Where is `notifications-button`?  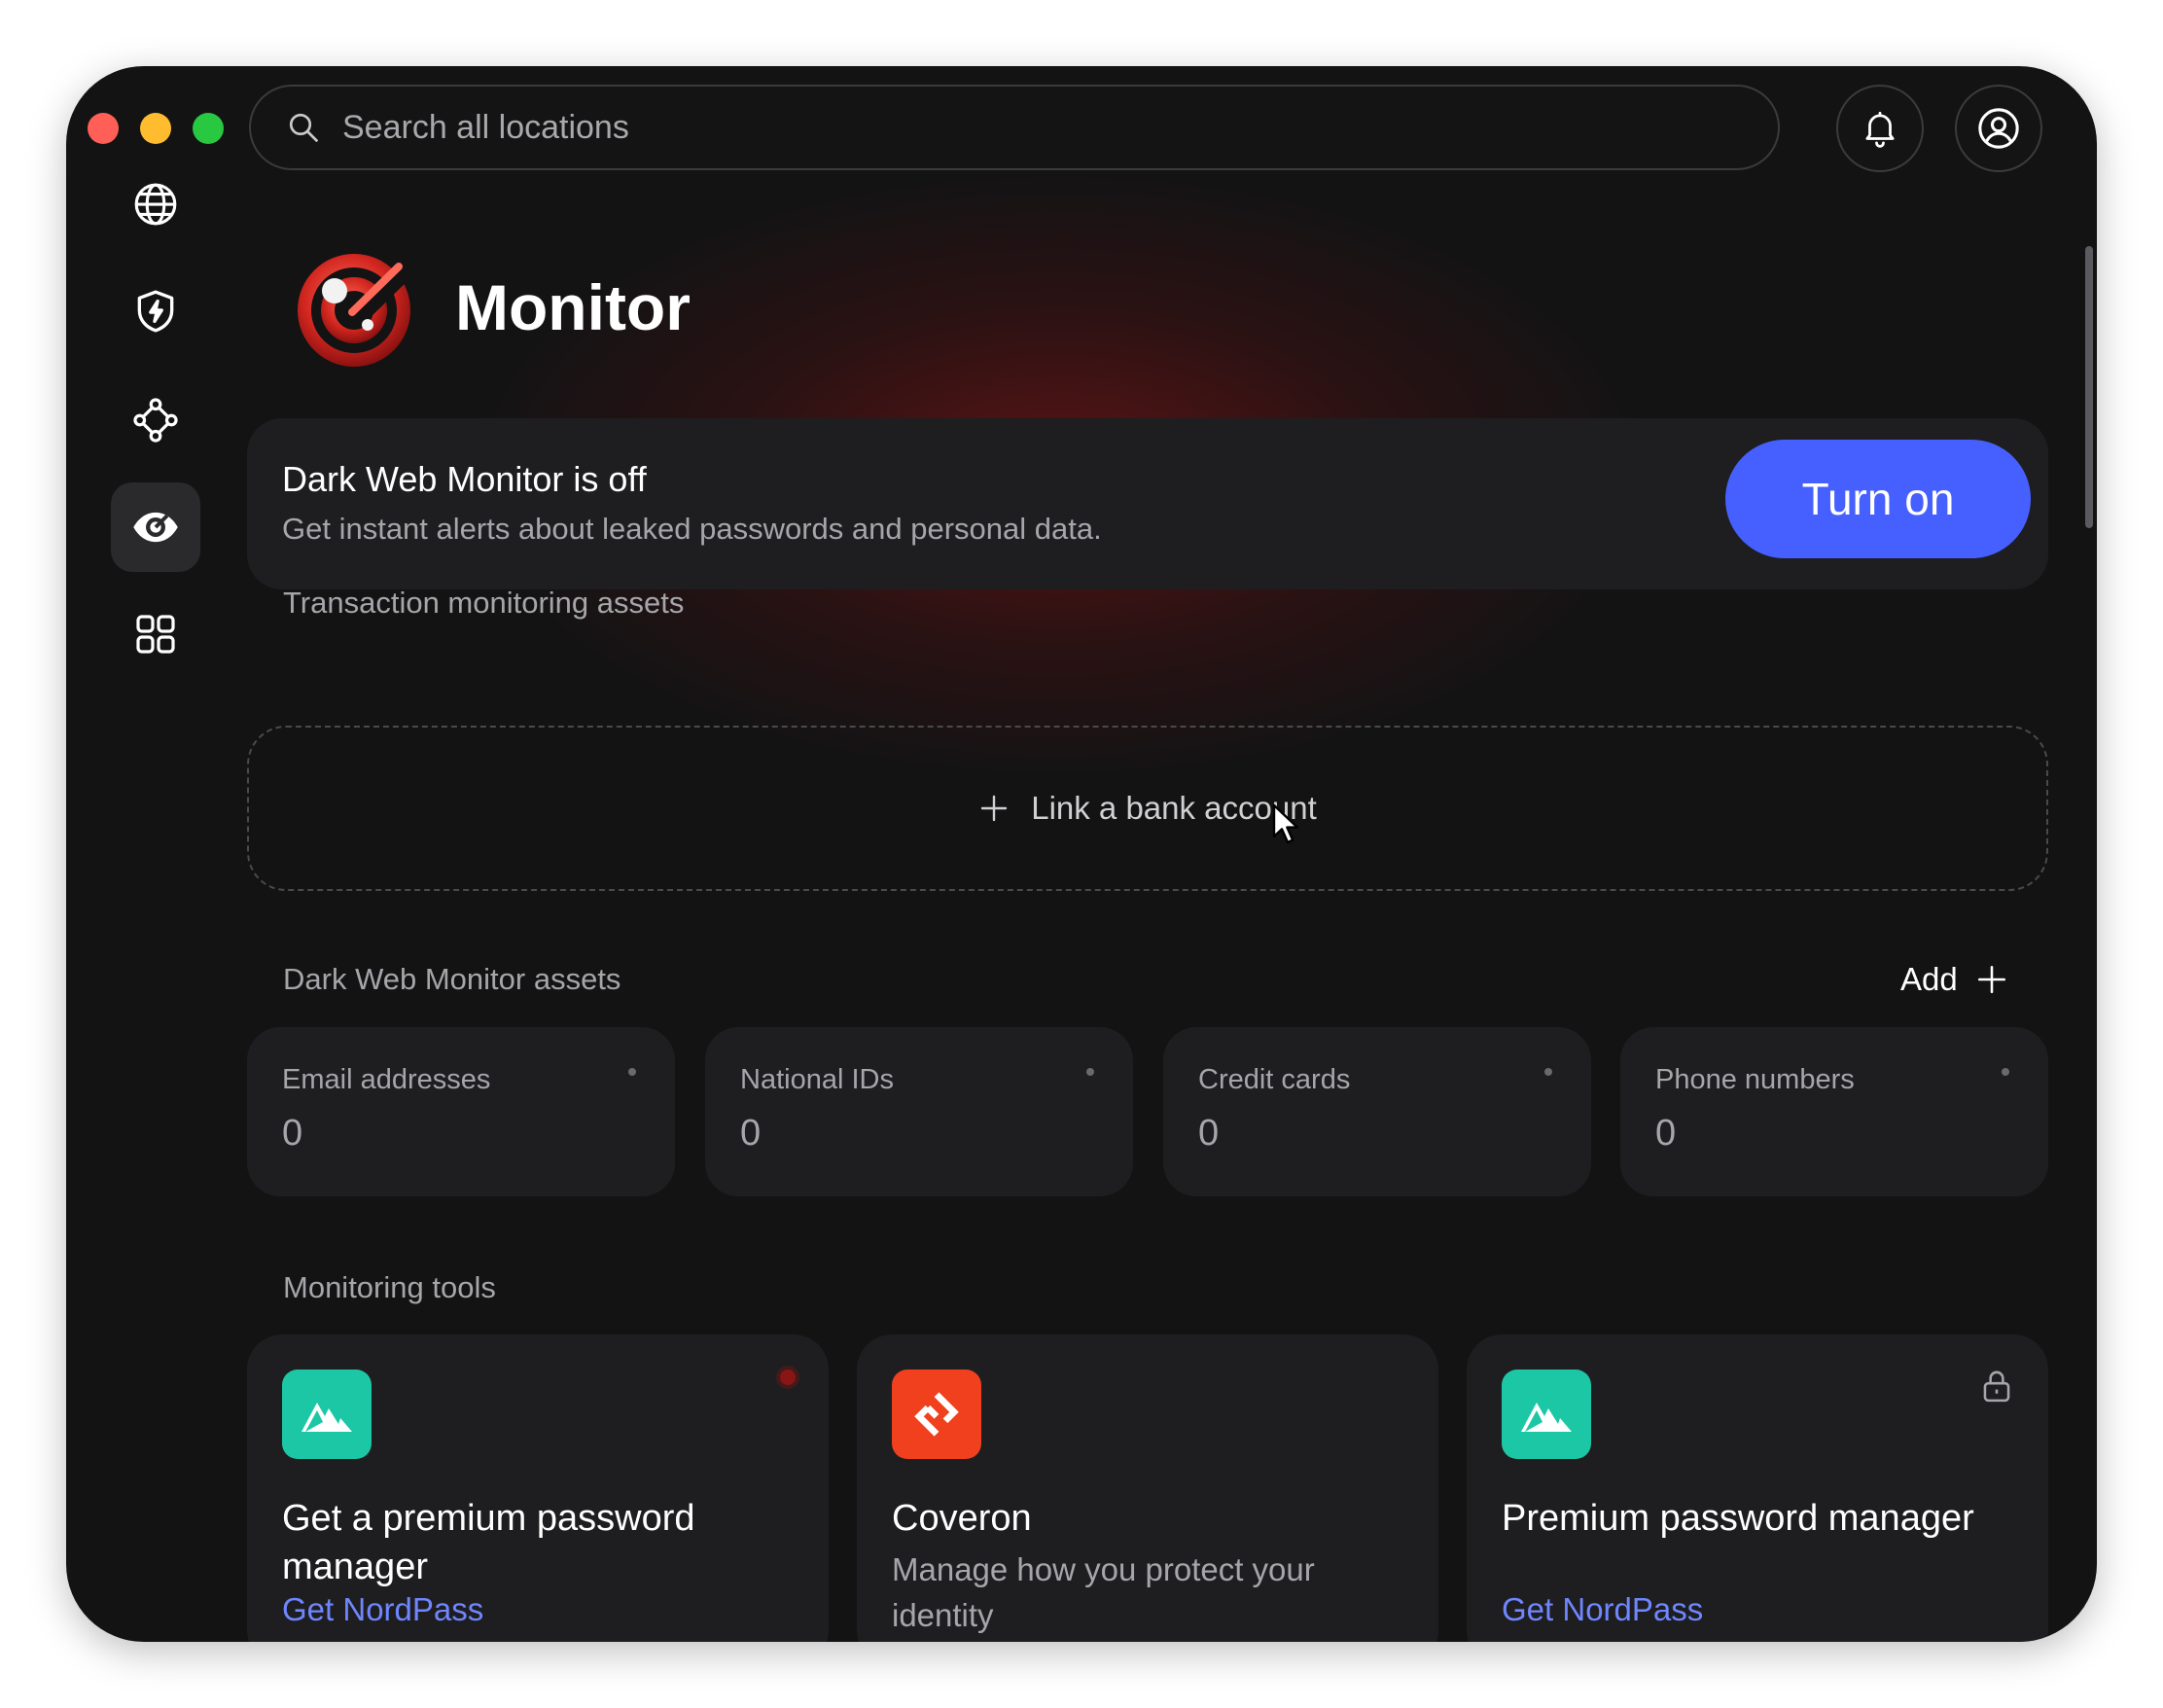 notifications-button is located at coordinates (1880, 129).